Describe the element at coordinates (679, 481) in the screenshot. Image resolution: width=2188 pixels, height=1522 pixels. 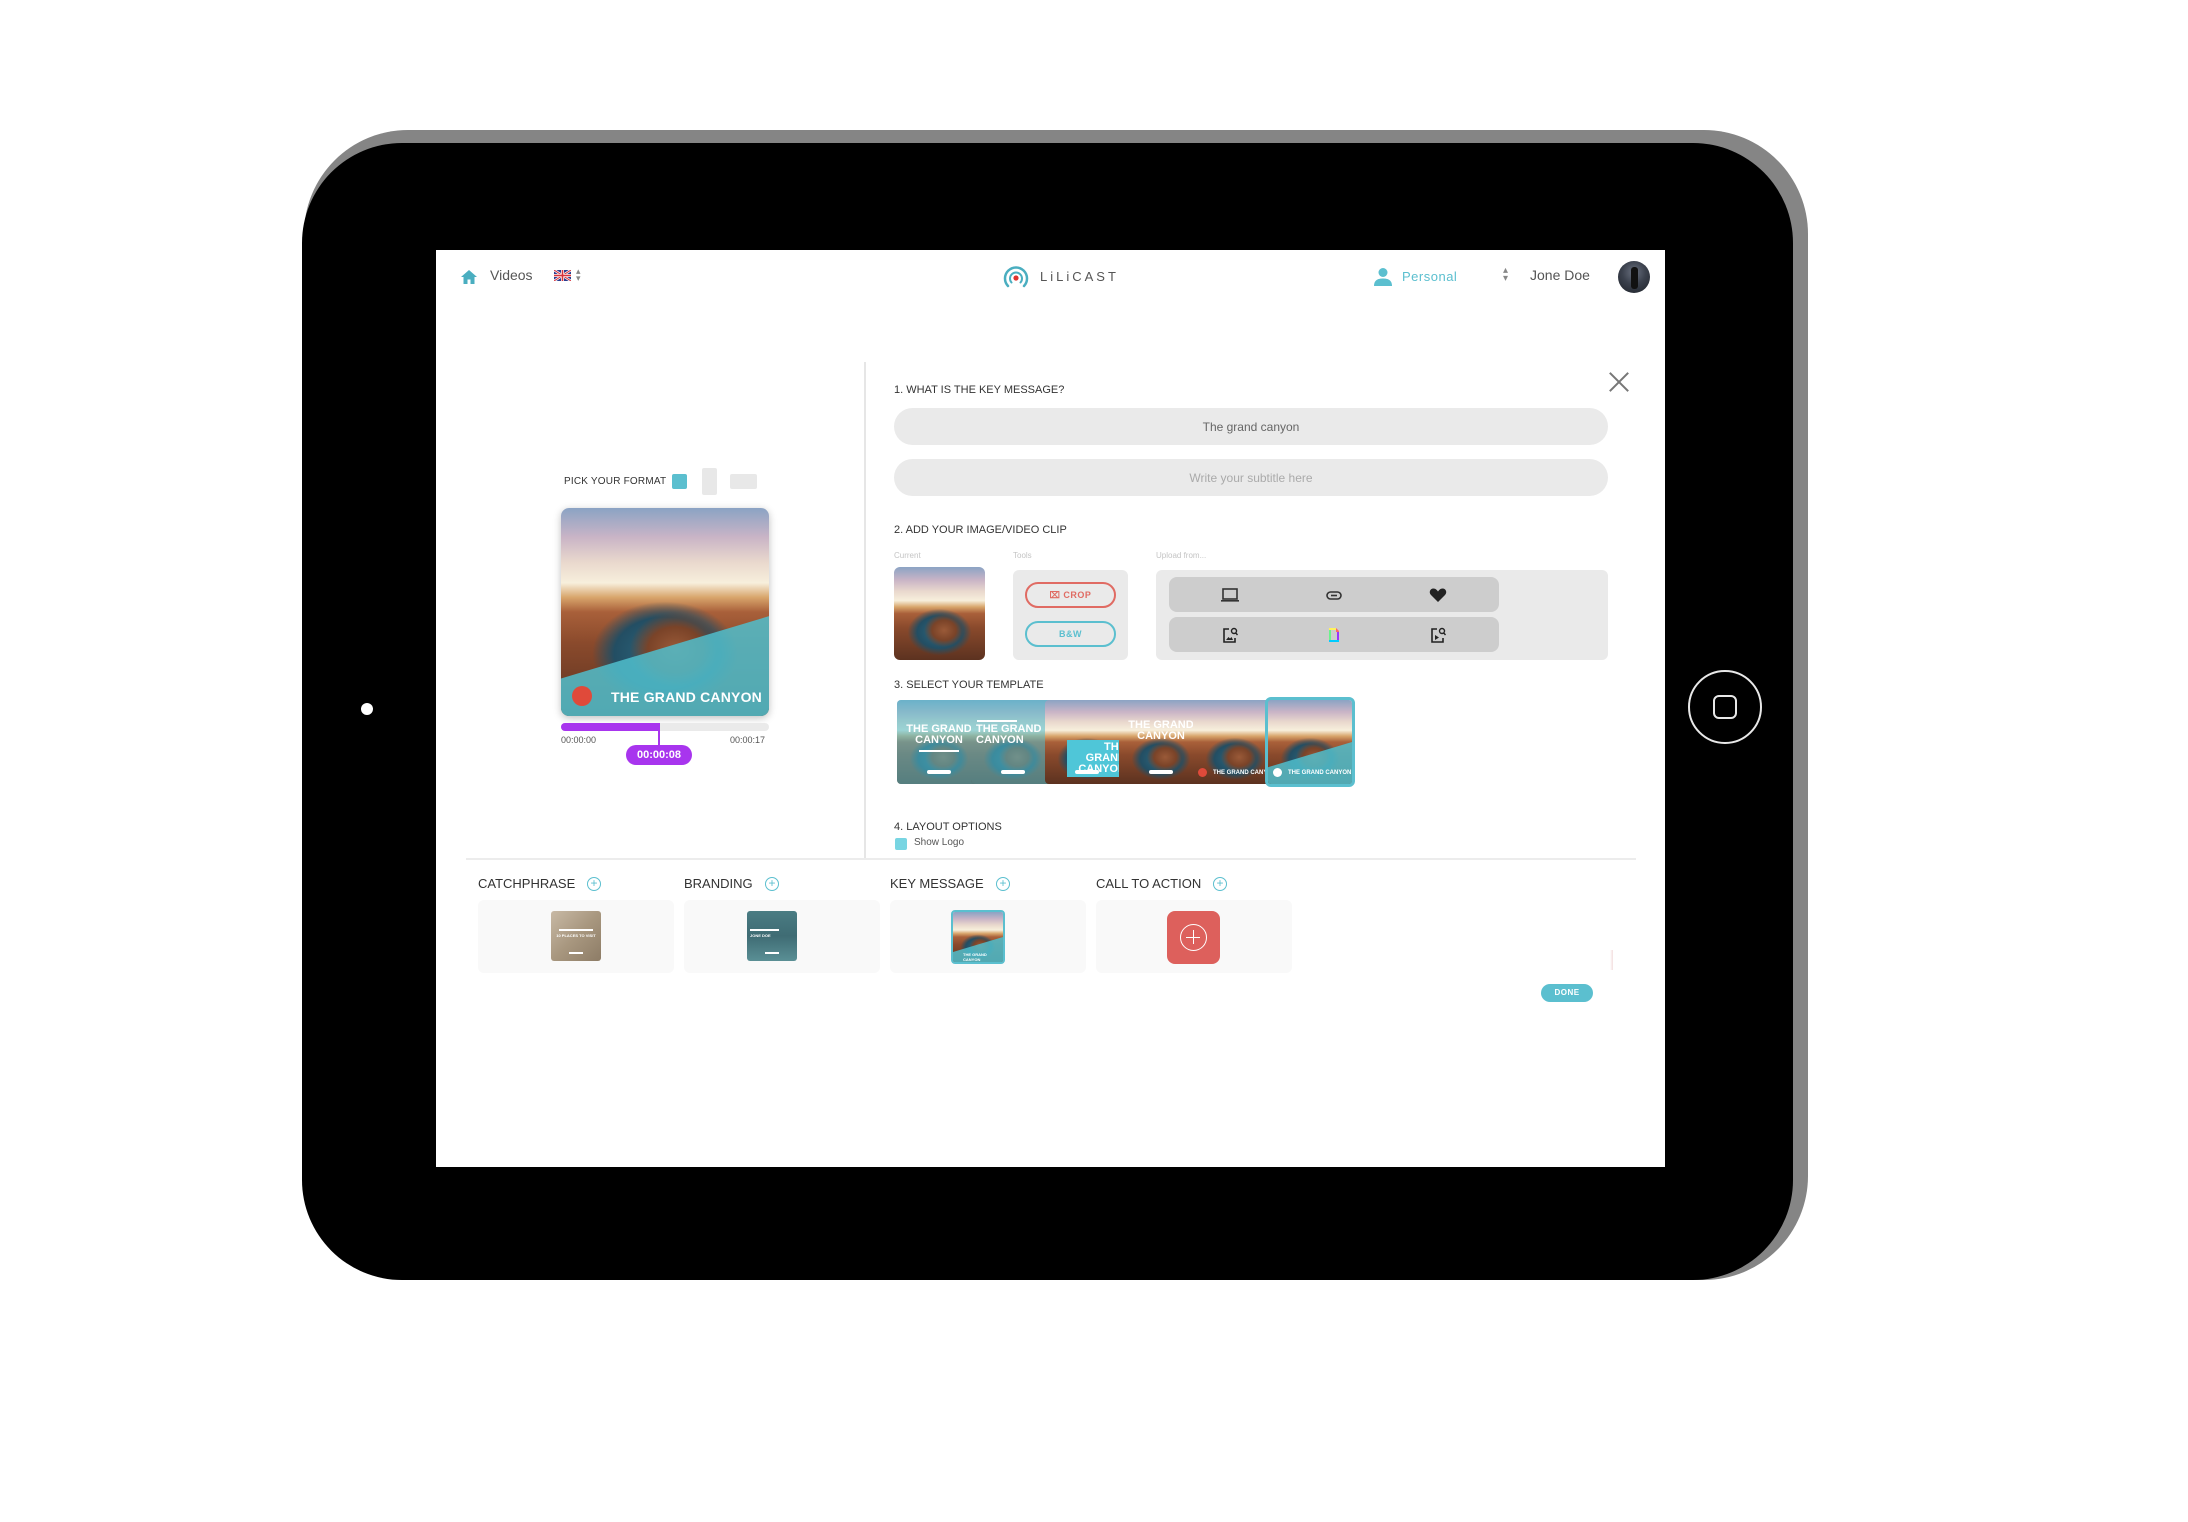
I see `format-square-option` at that location.